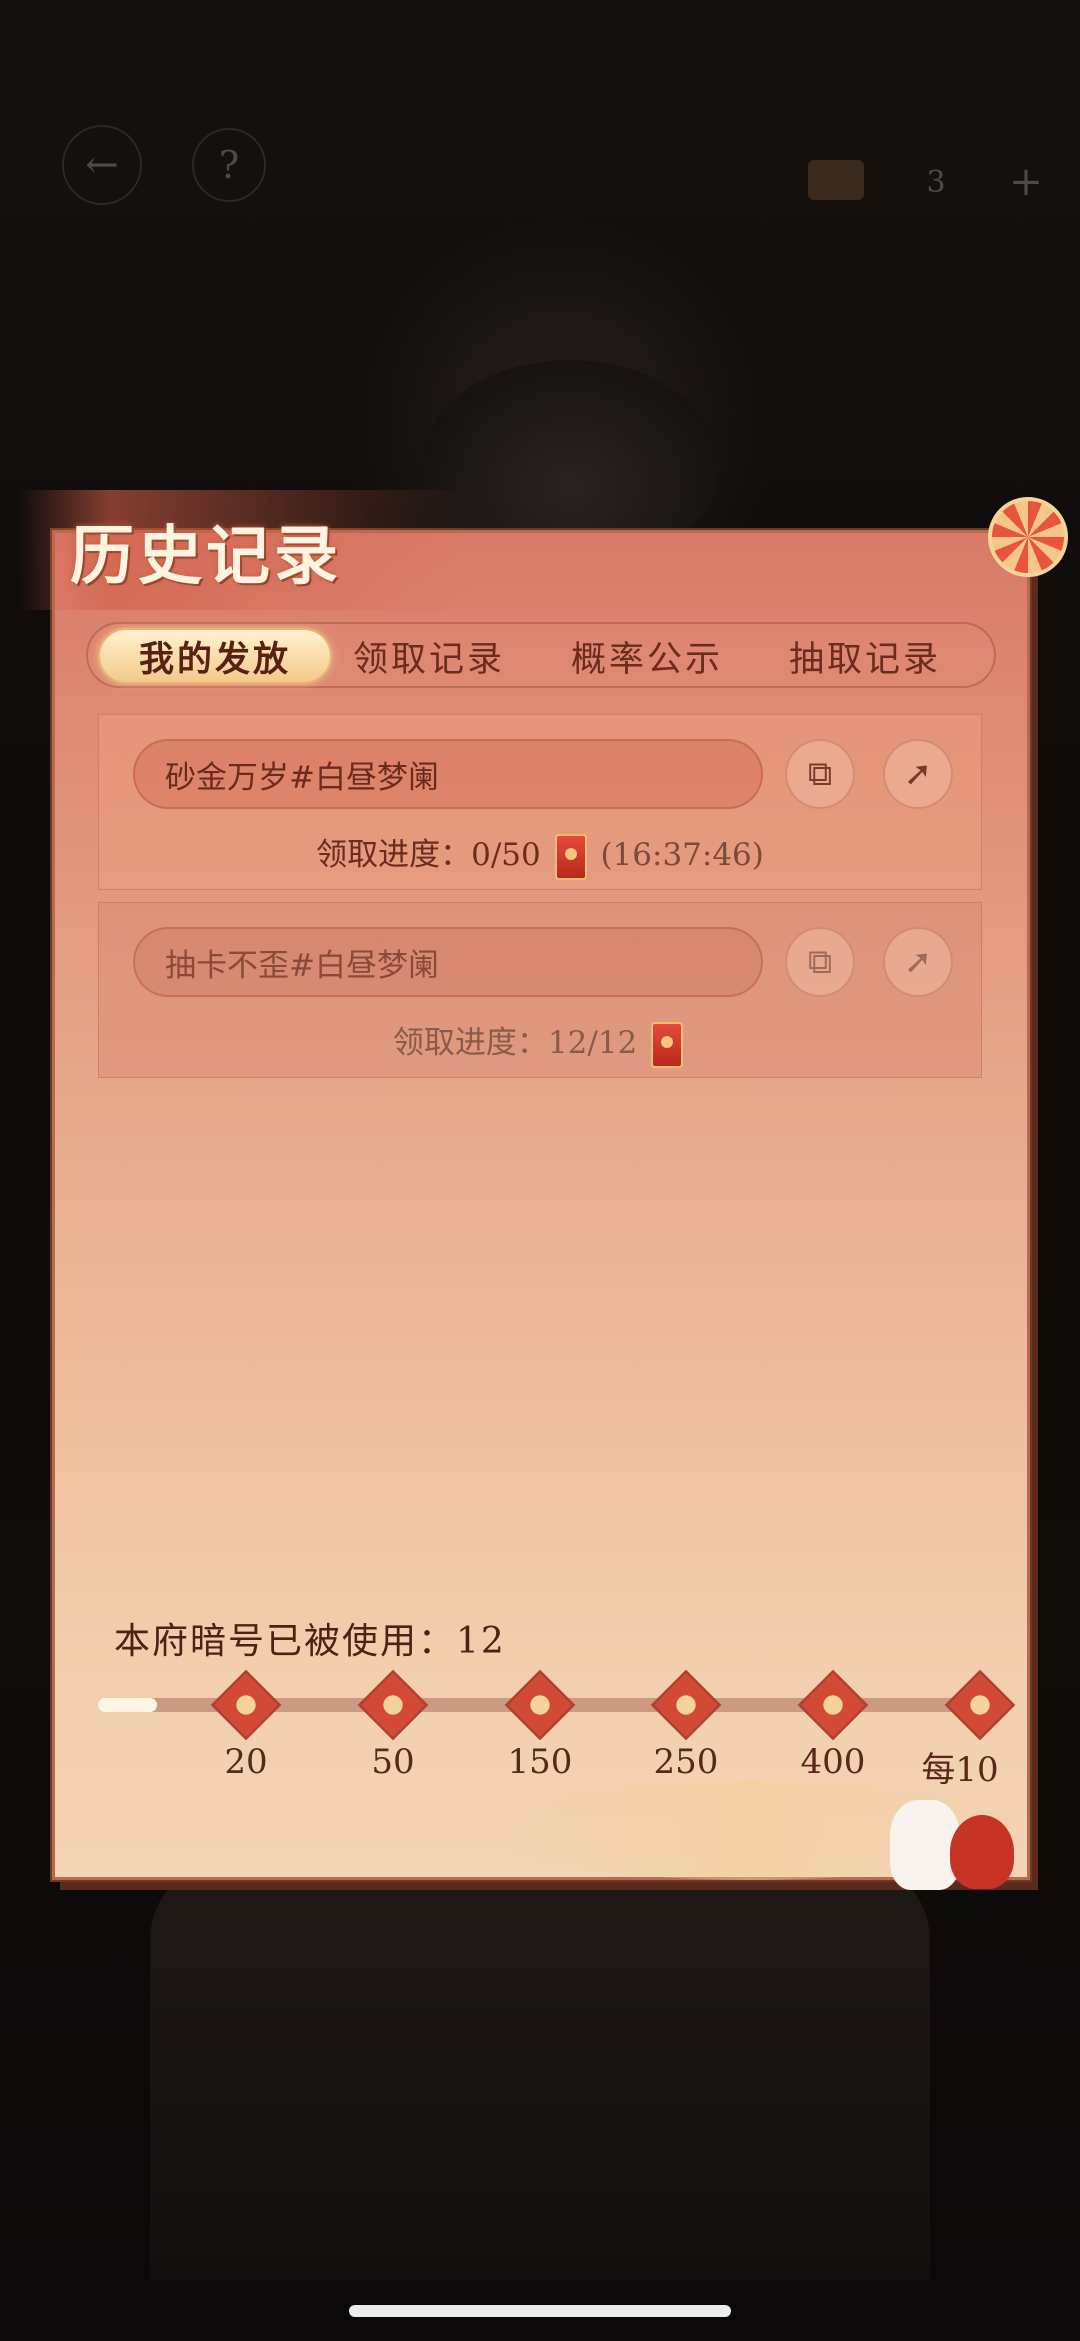 This screenshot has height=2341, width=1080. Describe the element at coordinates (960, 1770) in the screenshot. I see `milestone-label: 每10` at that location.